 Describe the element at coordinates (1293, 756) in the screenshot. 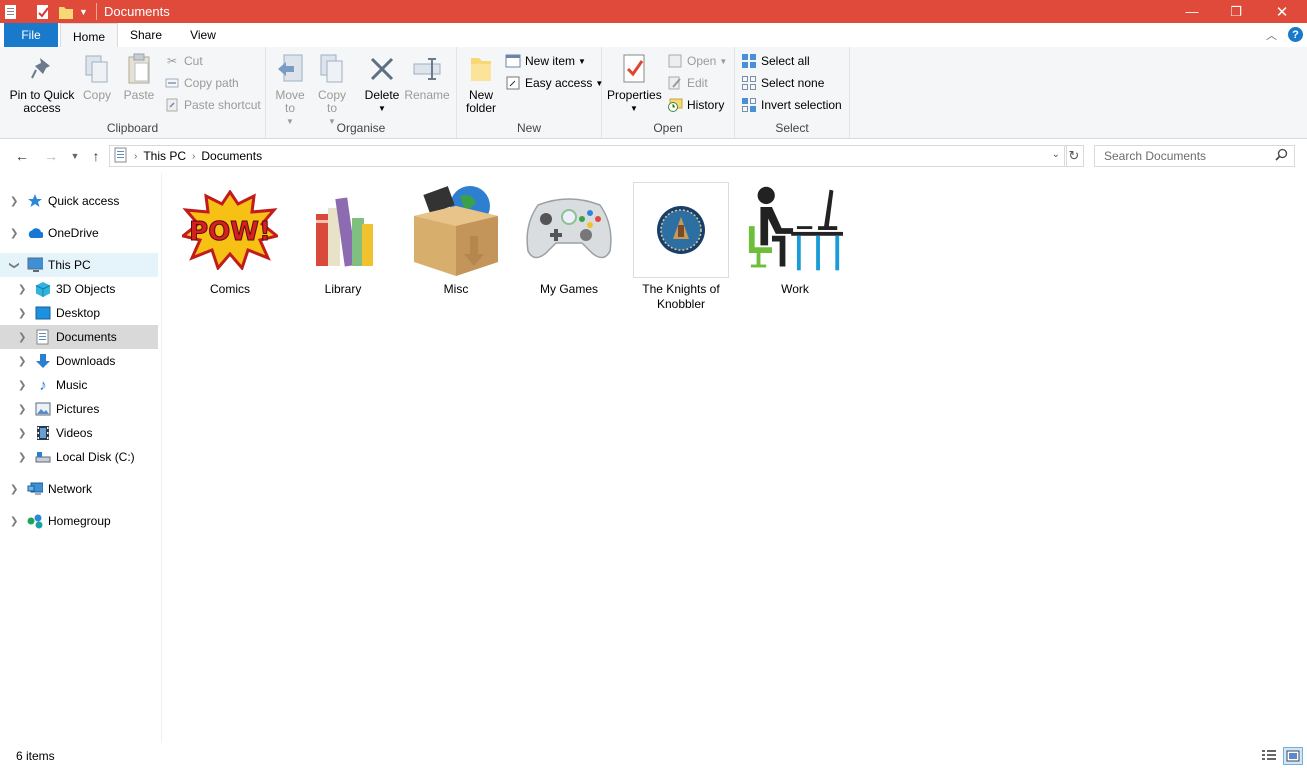

I see `large-icons-view-icon` at that location.